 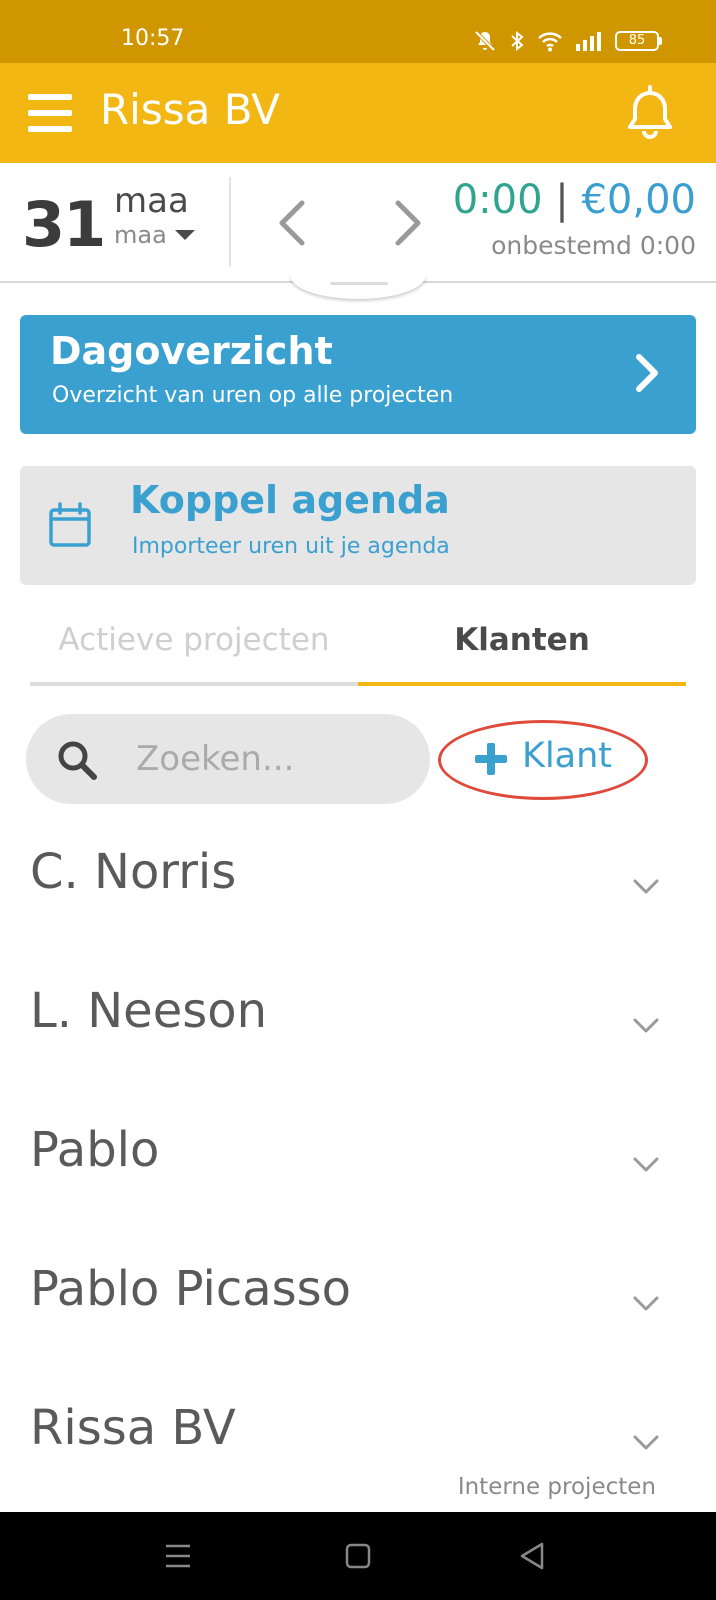 What do you see at coordinates (253, 395) in the screenshot?
I see `day-overview-subtitle: Overzicht van uren op alle projecten` at bounding box center [253, 395].